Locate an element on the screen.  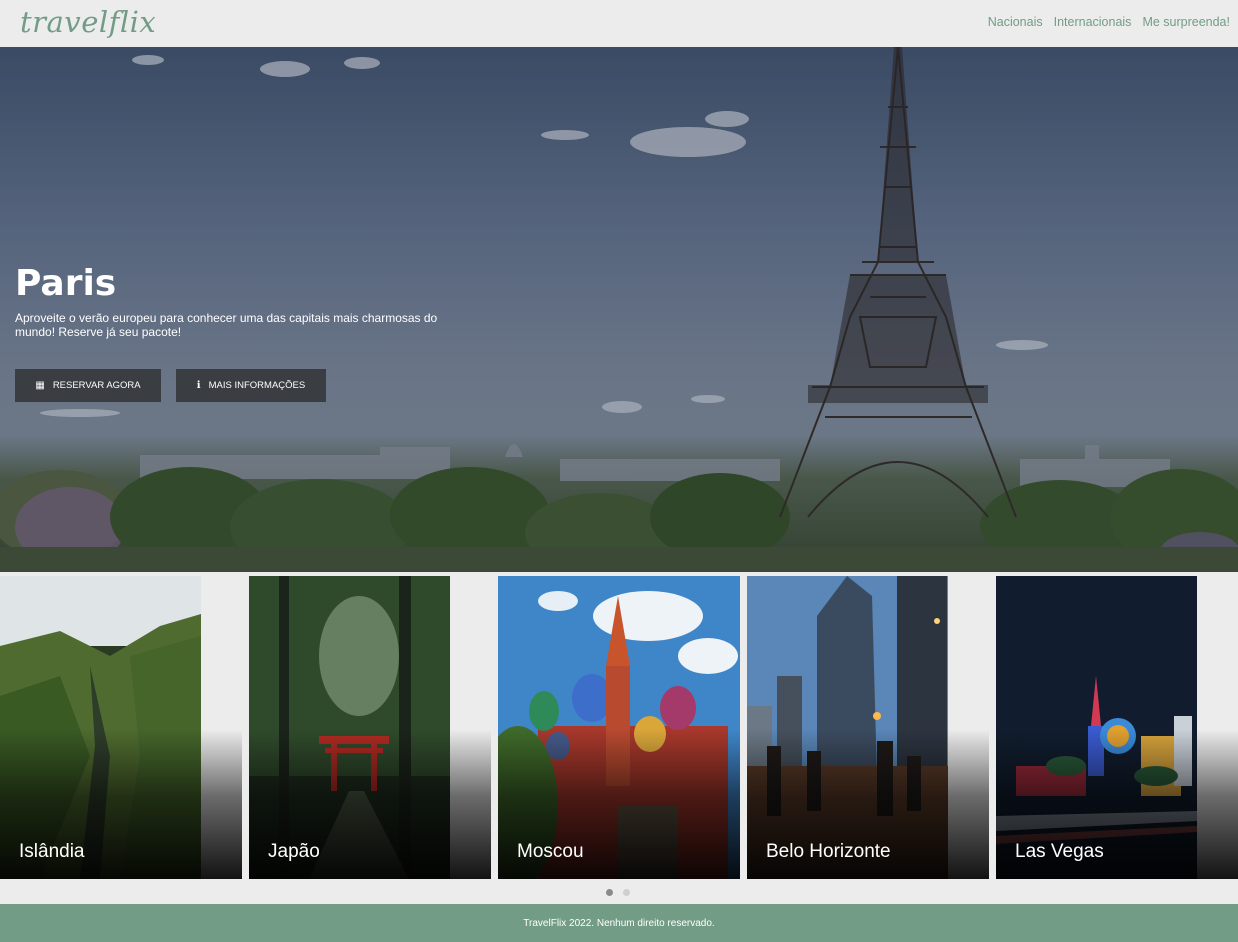
destination-label: Japão is located at coordinates (294, 851).